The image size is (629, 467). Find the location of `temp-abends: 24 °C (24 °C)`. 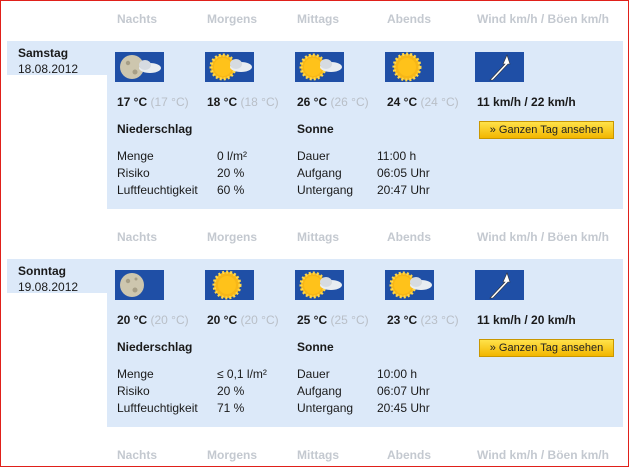

temp-abends: 24 °C (24 °C) is located at coordinates (423, 102).